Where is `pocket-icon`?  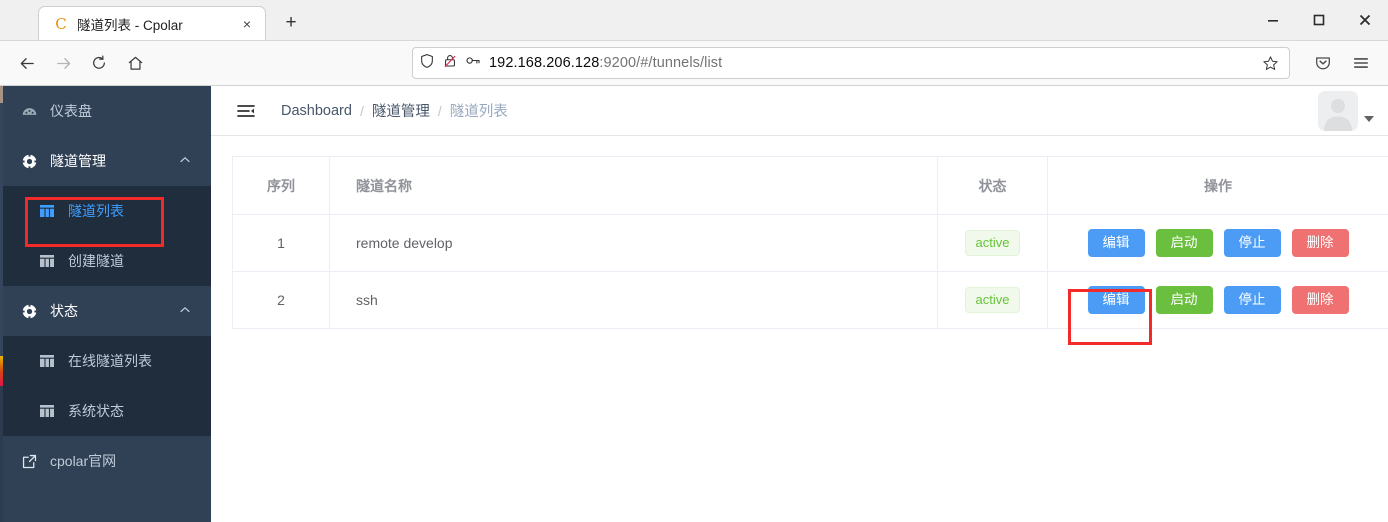 pocket-icon is located at coordinates (1323, 63).